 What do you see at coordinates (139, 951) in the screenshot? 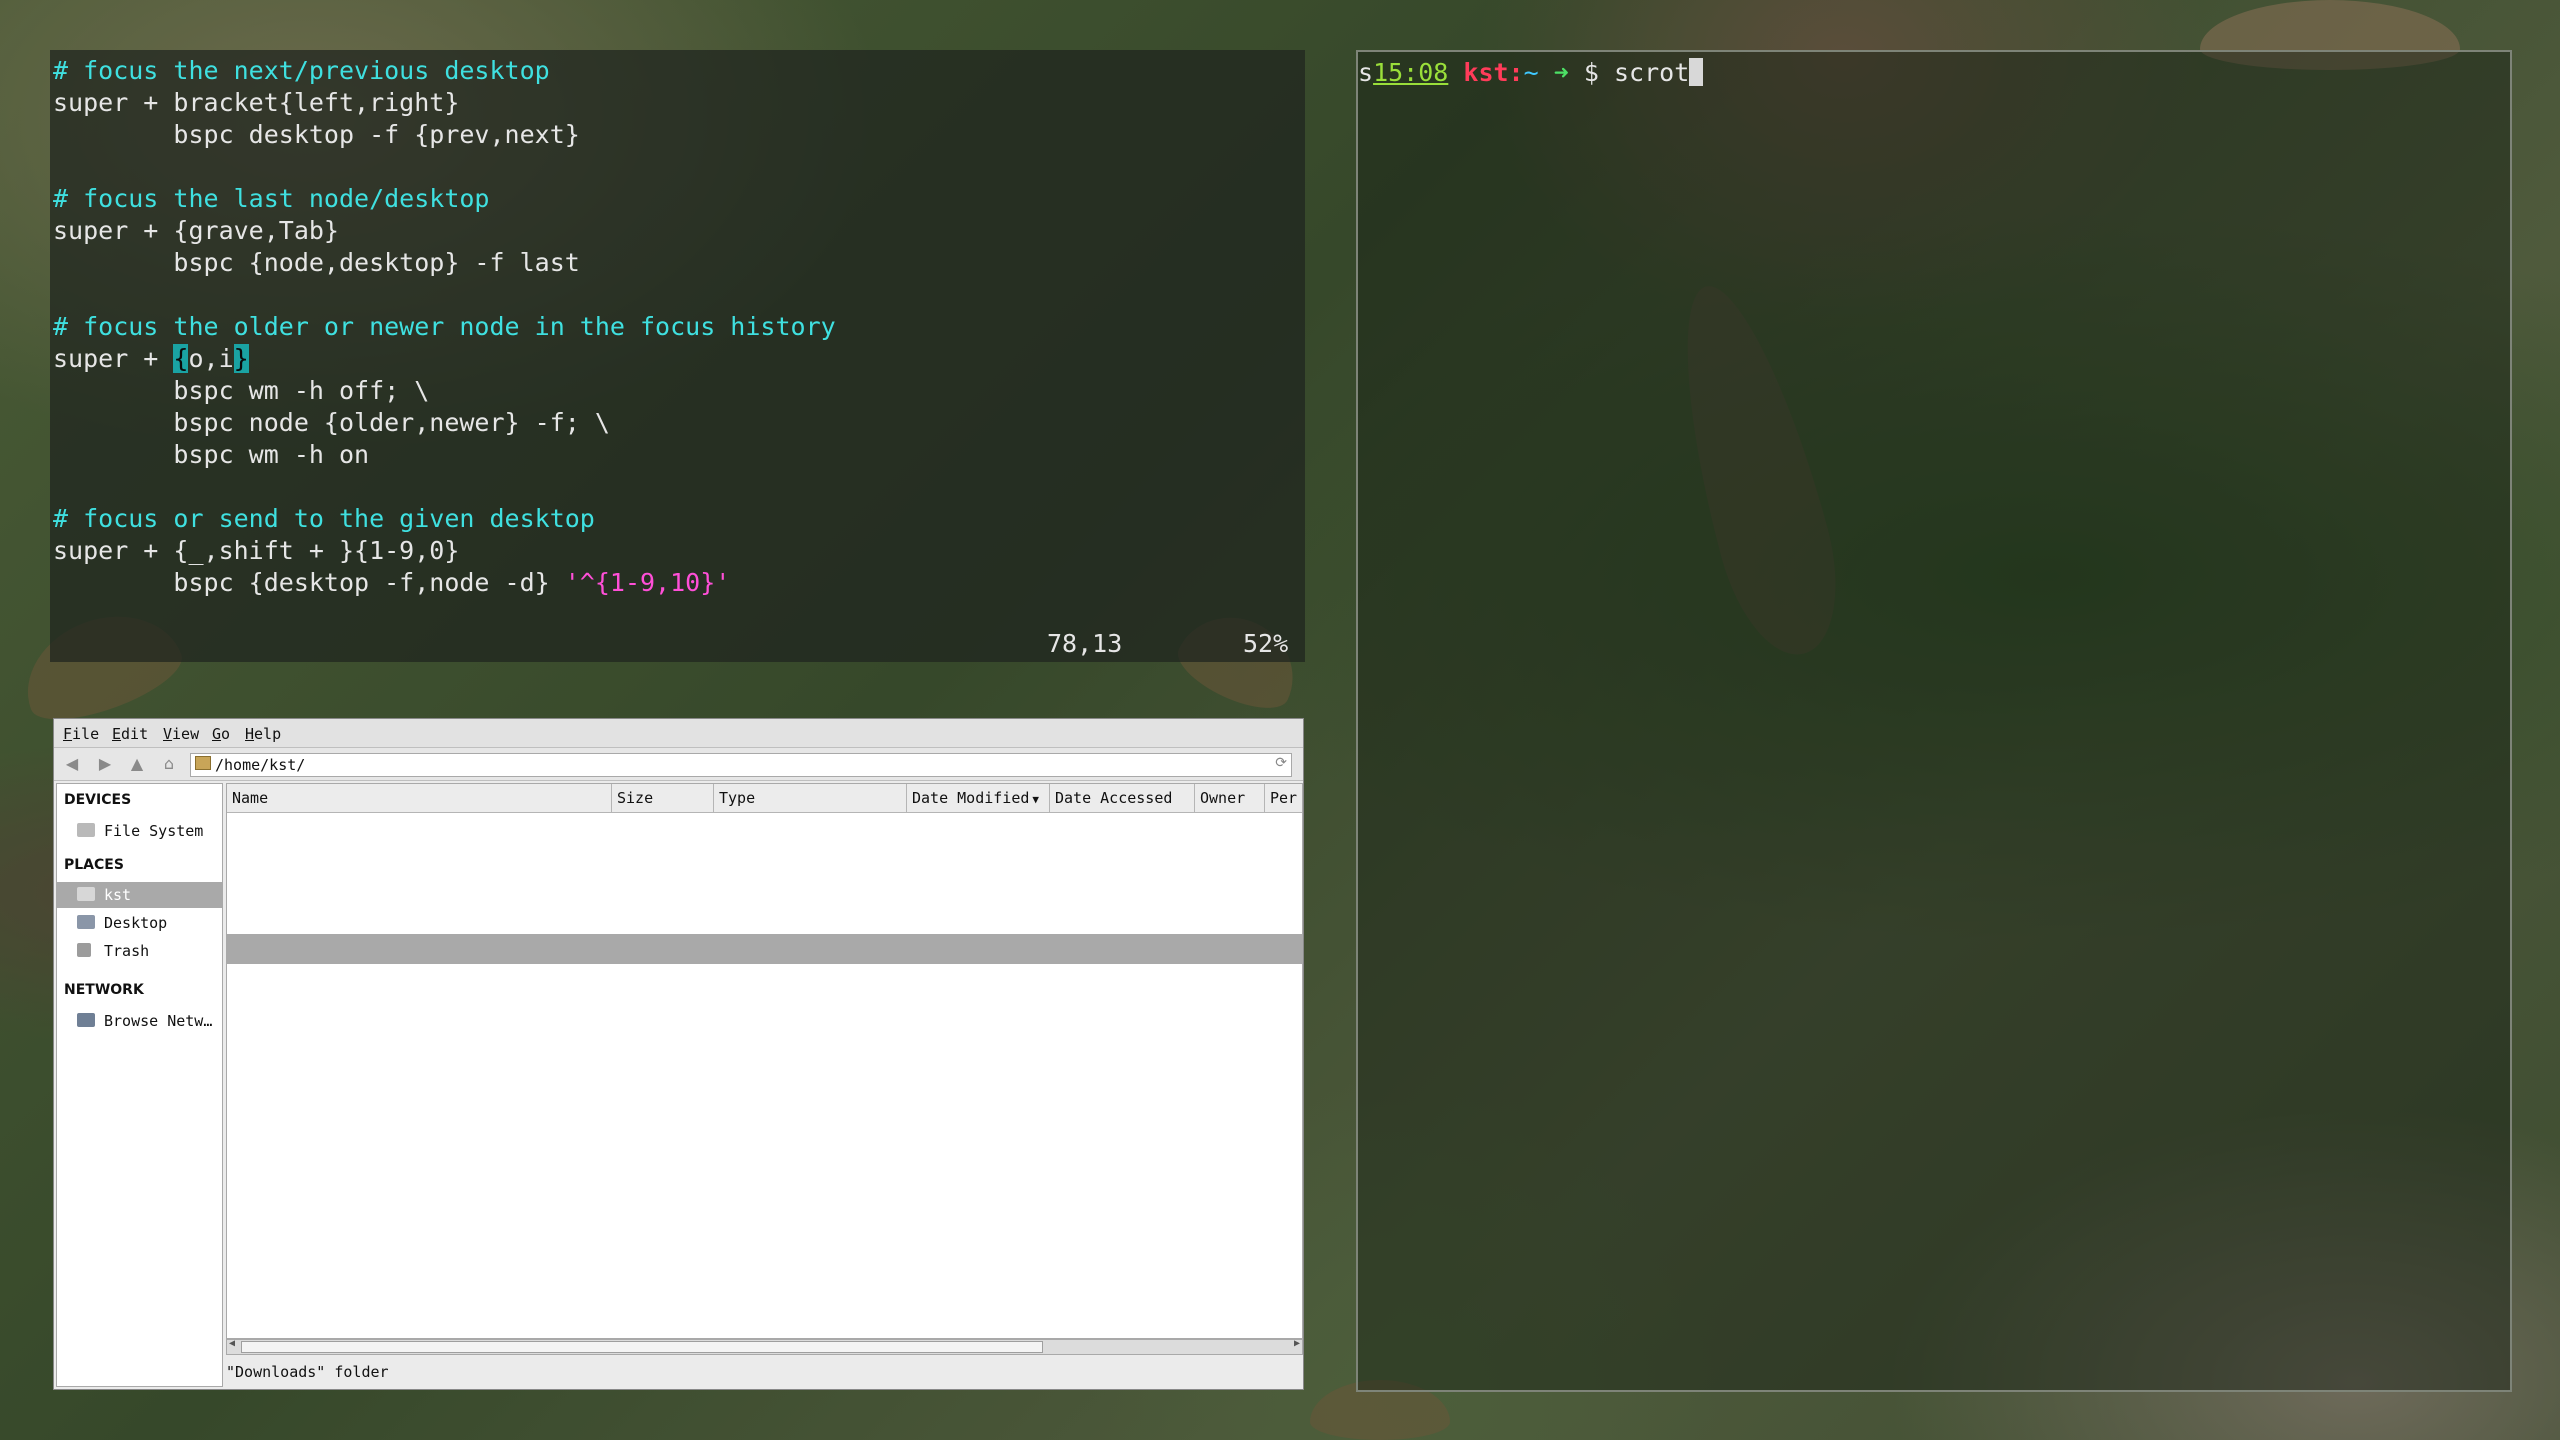
I see `sidebar-item-trash: Trash` at bounding box center [139, 951].